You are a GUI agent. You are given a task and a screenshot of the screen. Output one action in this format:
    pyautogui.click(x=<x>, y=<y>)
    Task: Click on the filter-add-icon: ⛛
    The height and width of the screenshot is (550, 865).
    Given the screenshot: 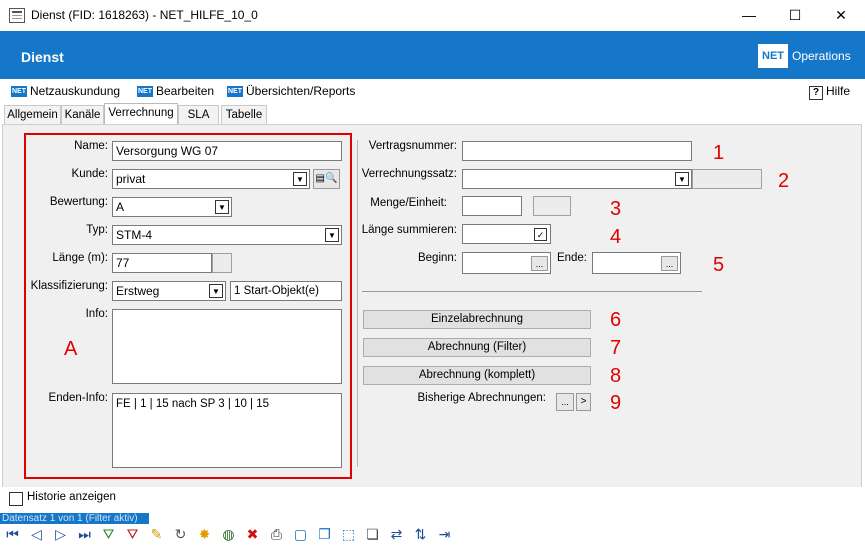 What is the action you would take?
    pyautogui.click(x=108, y=534)
    